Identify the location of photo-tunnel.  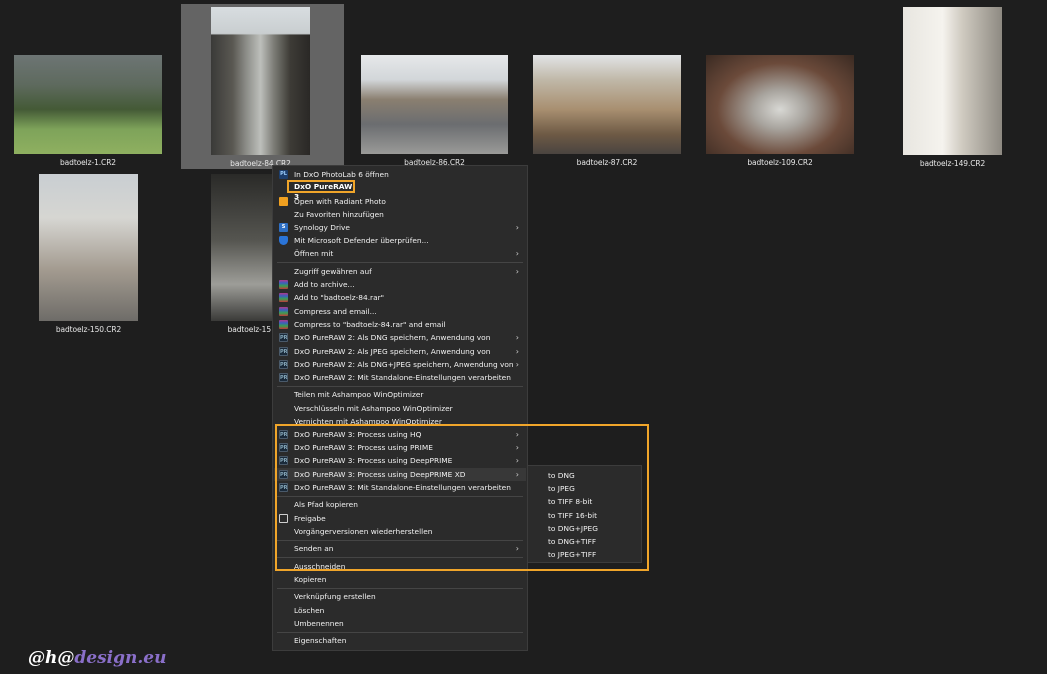
(780, 104).